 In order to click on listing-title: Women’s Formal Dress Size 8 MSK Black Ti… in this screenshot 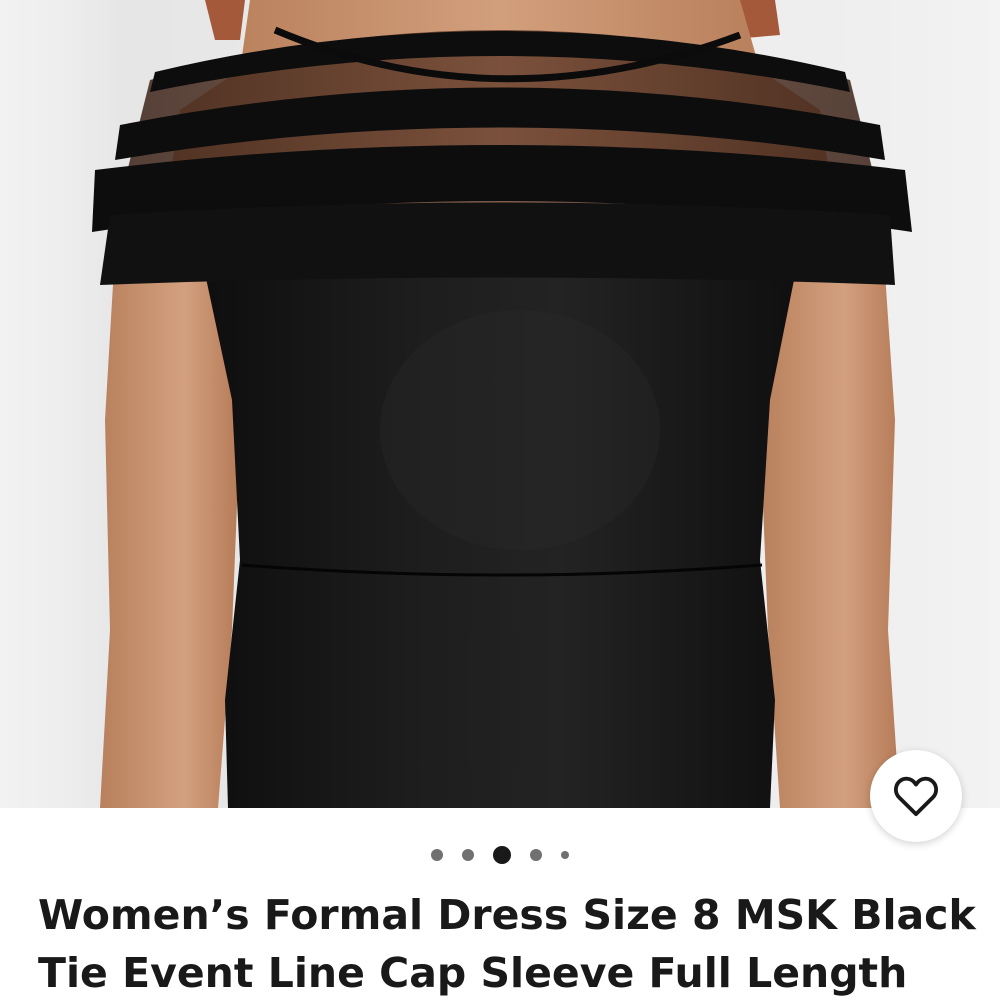, I will do `click(507, 944)`.